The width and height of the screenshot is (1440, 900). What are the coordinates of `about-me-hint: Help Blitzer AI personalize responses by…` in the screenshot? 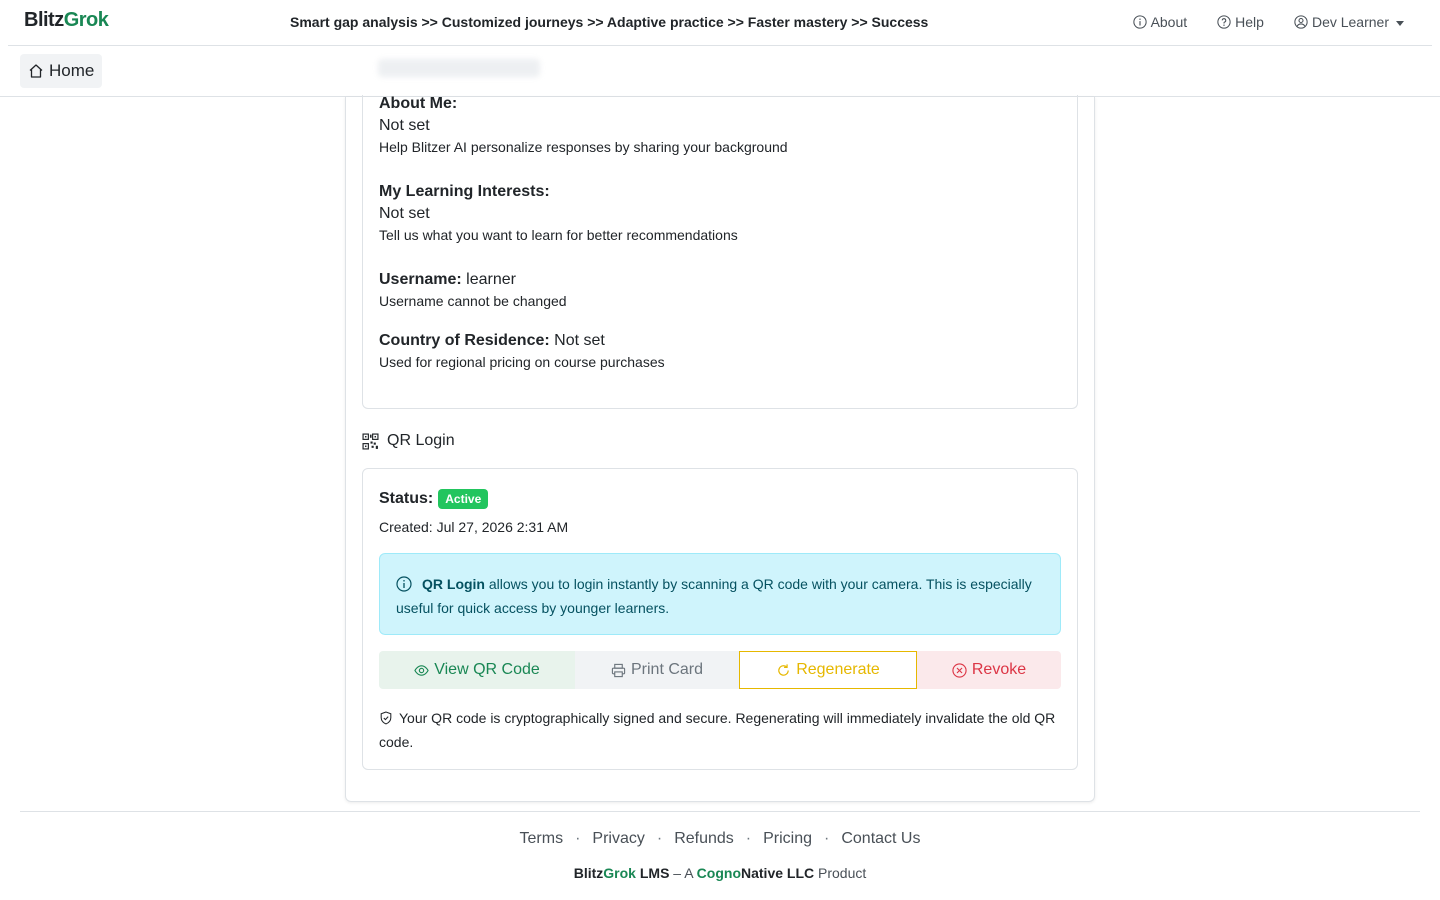 It's located at (583, 147).